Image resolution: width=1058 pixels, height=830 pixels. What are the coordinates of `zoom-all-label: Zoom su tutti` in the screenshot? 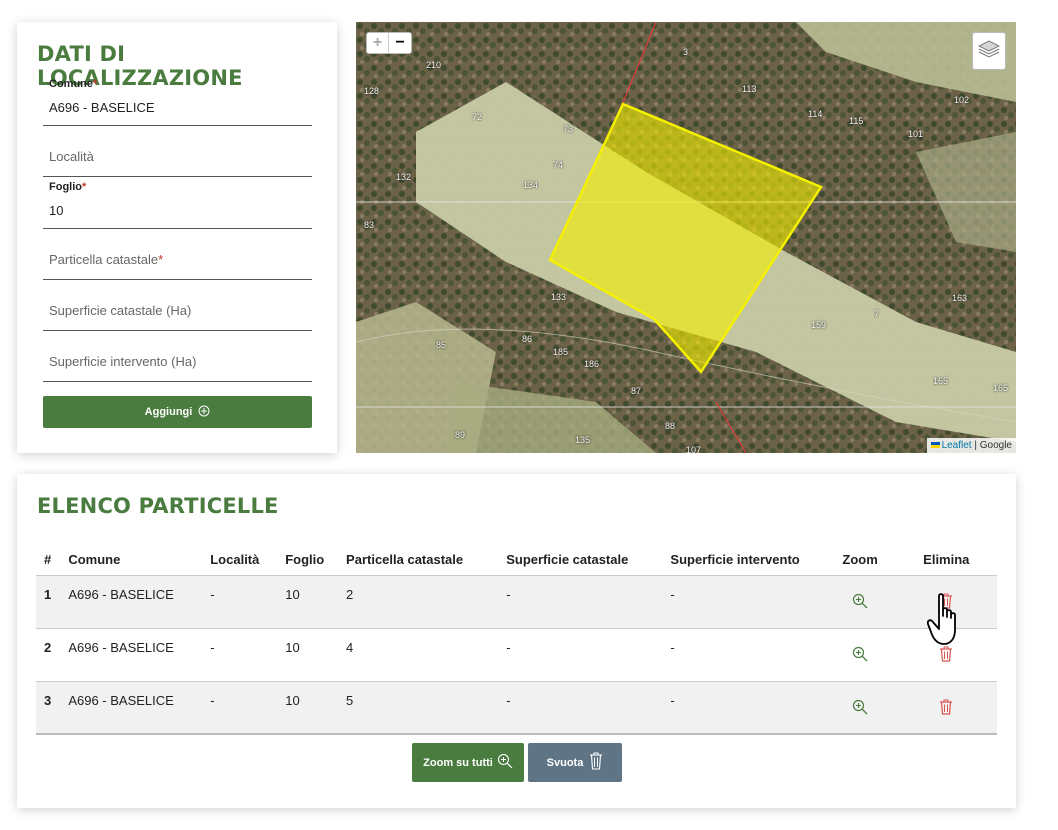 It's located at (458, 762).